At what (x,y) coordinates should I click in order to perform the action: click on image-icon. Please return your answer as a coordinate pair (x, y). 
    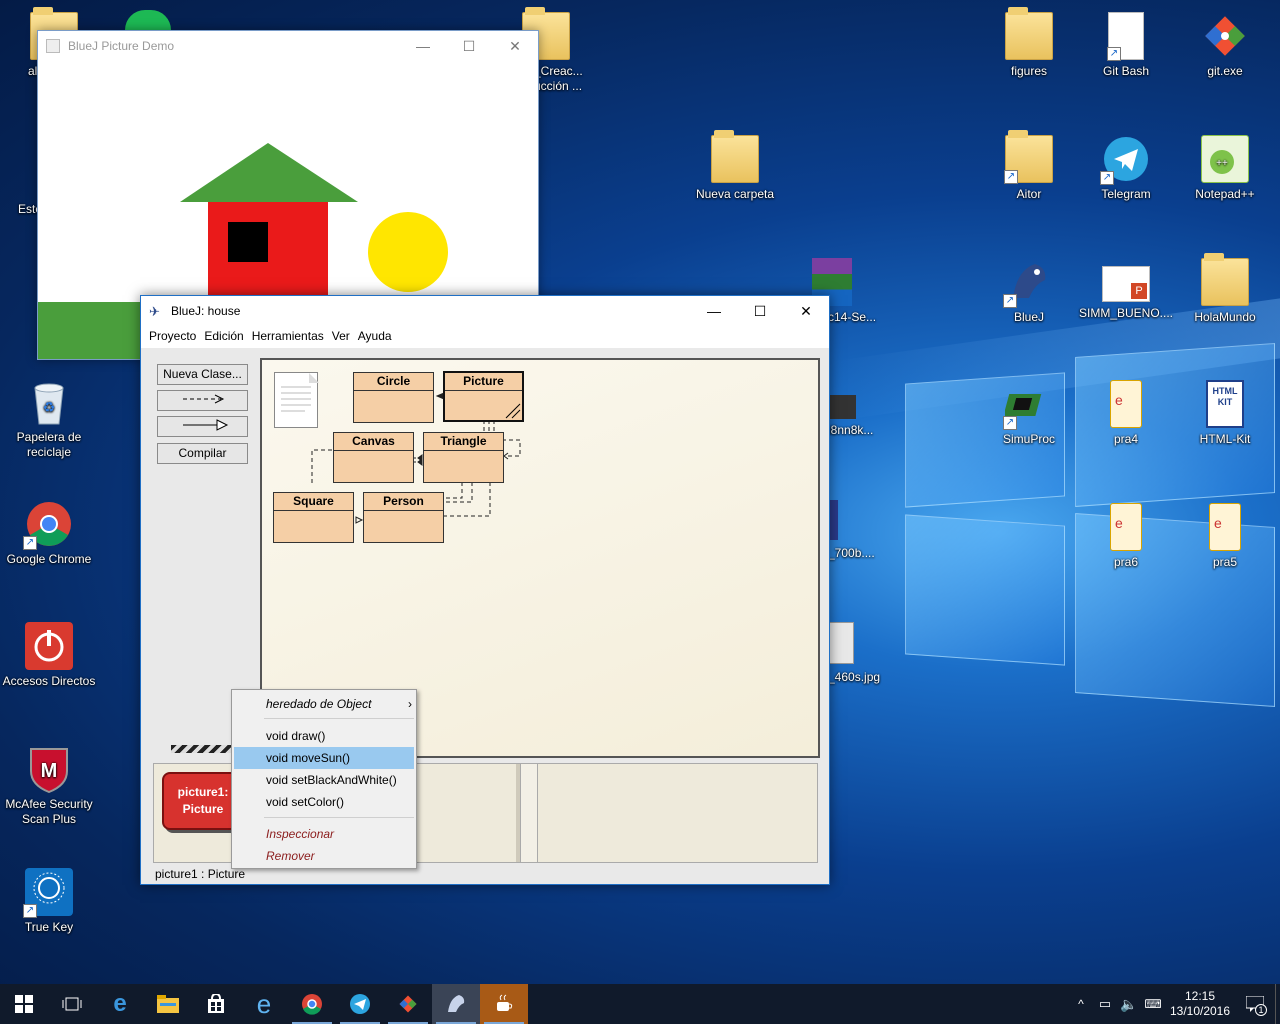
    Looking at the image, I should click on (842, 407).